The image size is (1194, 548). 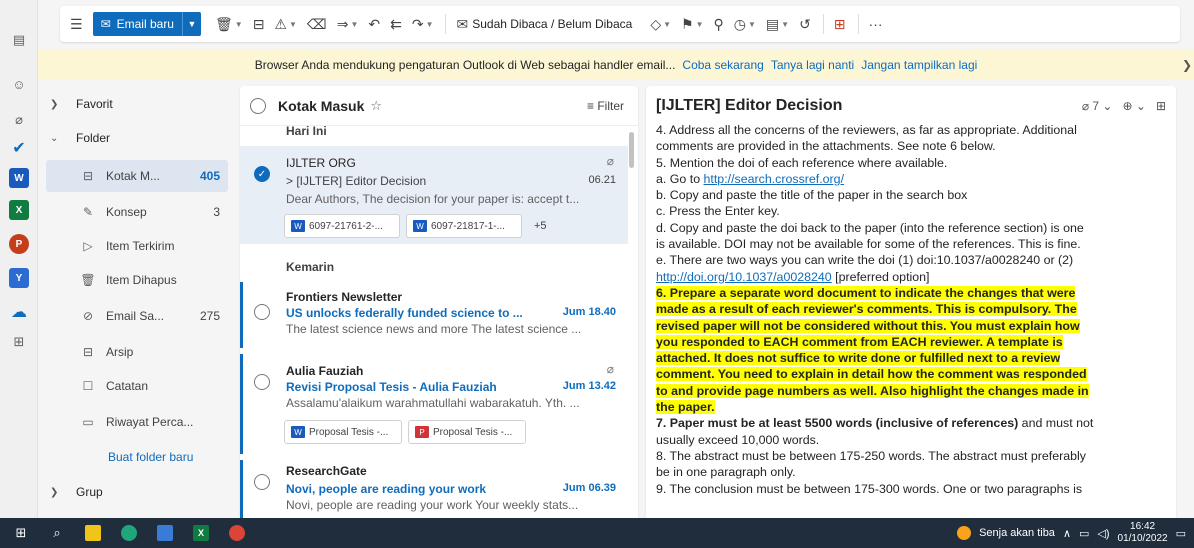 I want to click on excel-taskbar-icon: X, so click(x=201, y=533).